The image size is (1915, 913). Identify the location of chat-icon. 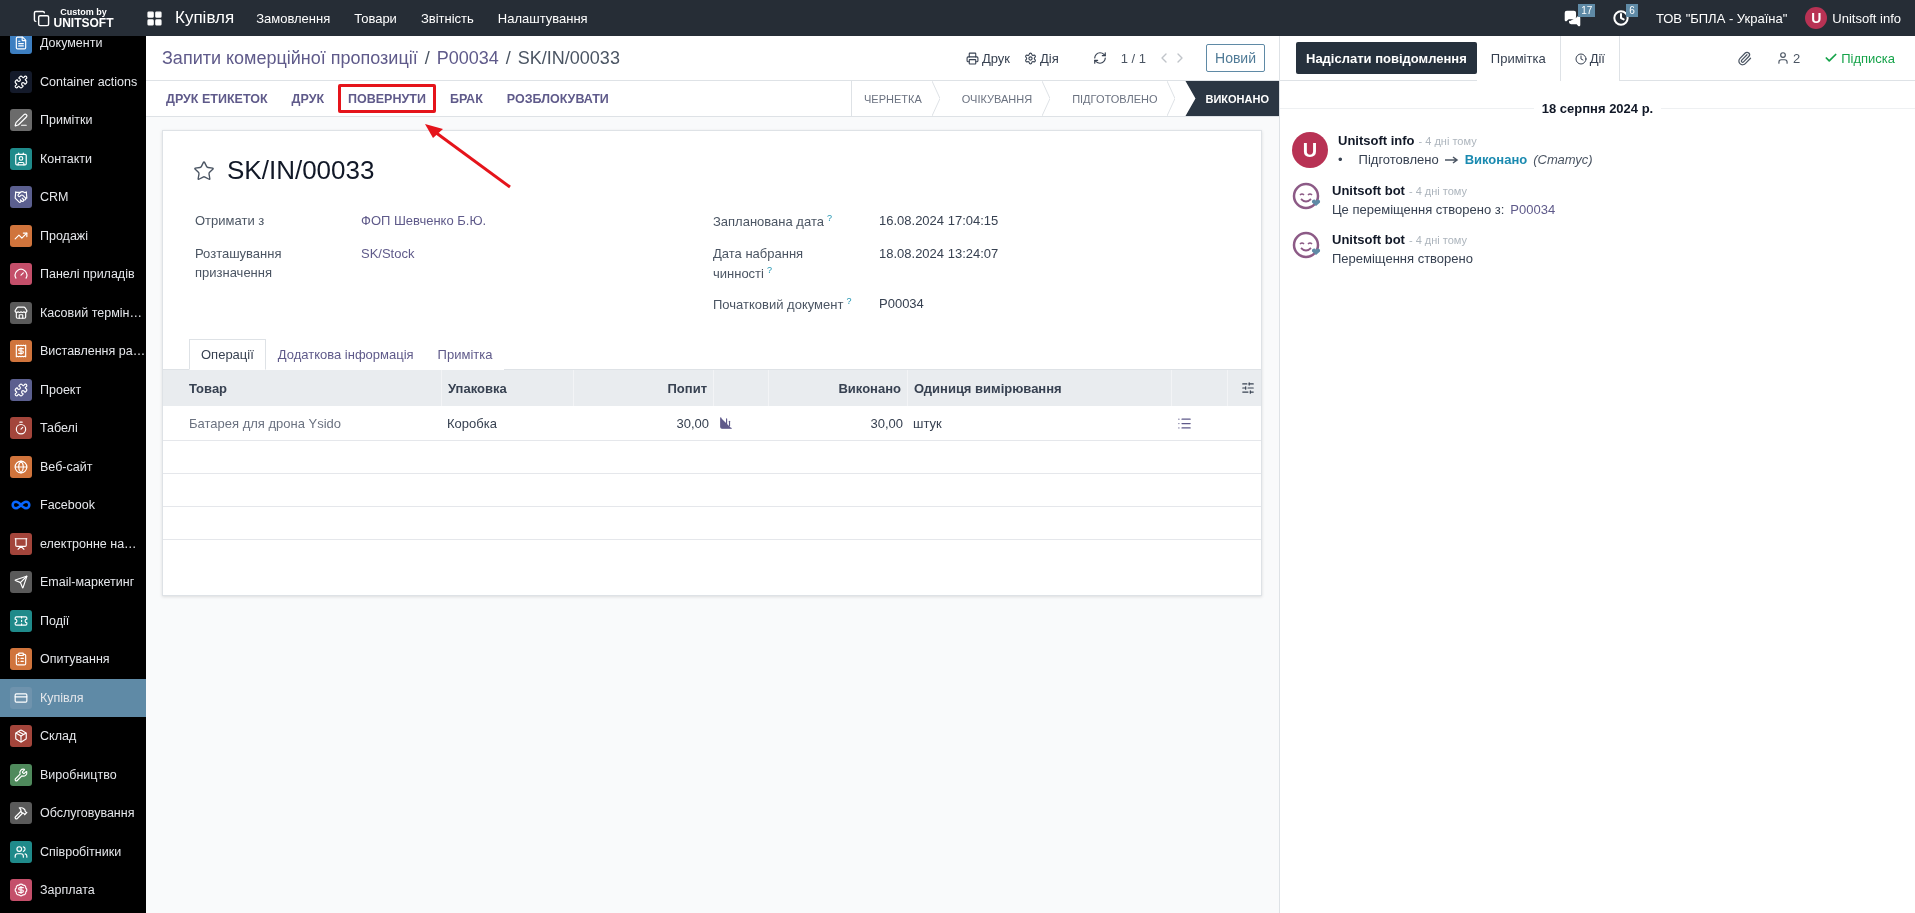
(1573, 18).